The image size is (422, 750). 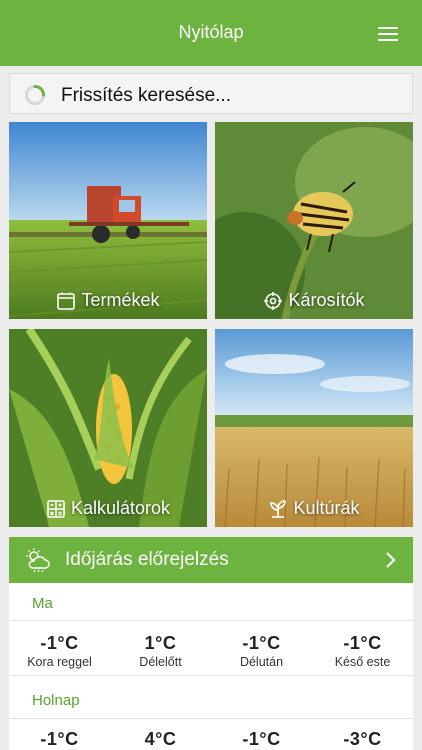 What do you see at coordinates (108, 300) in the screenshot?
I see `tile-label-termekek: Termékek` at bounding box center [108, 300].